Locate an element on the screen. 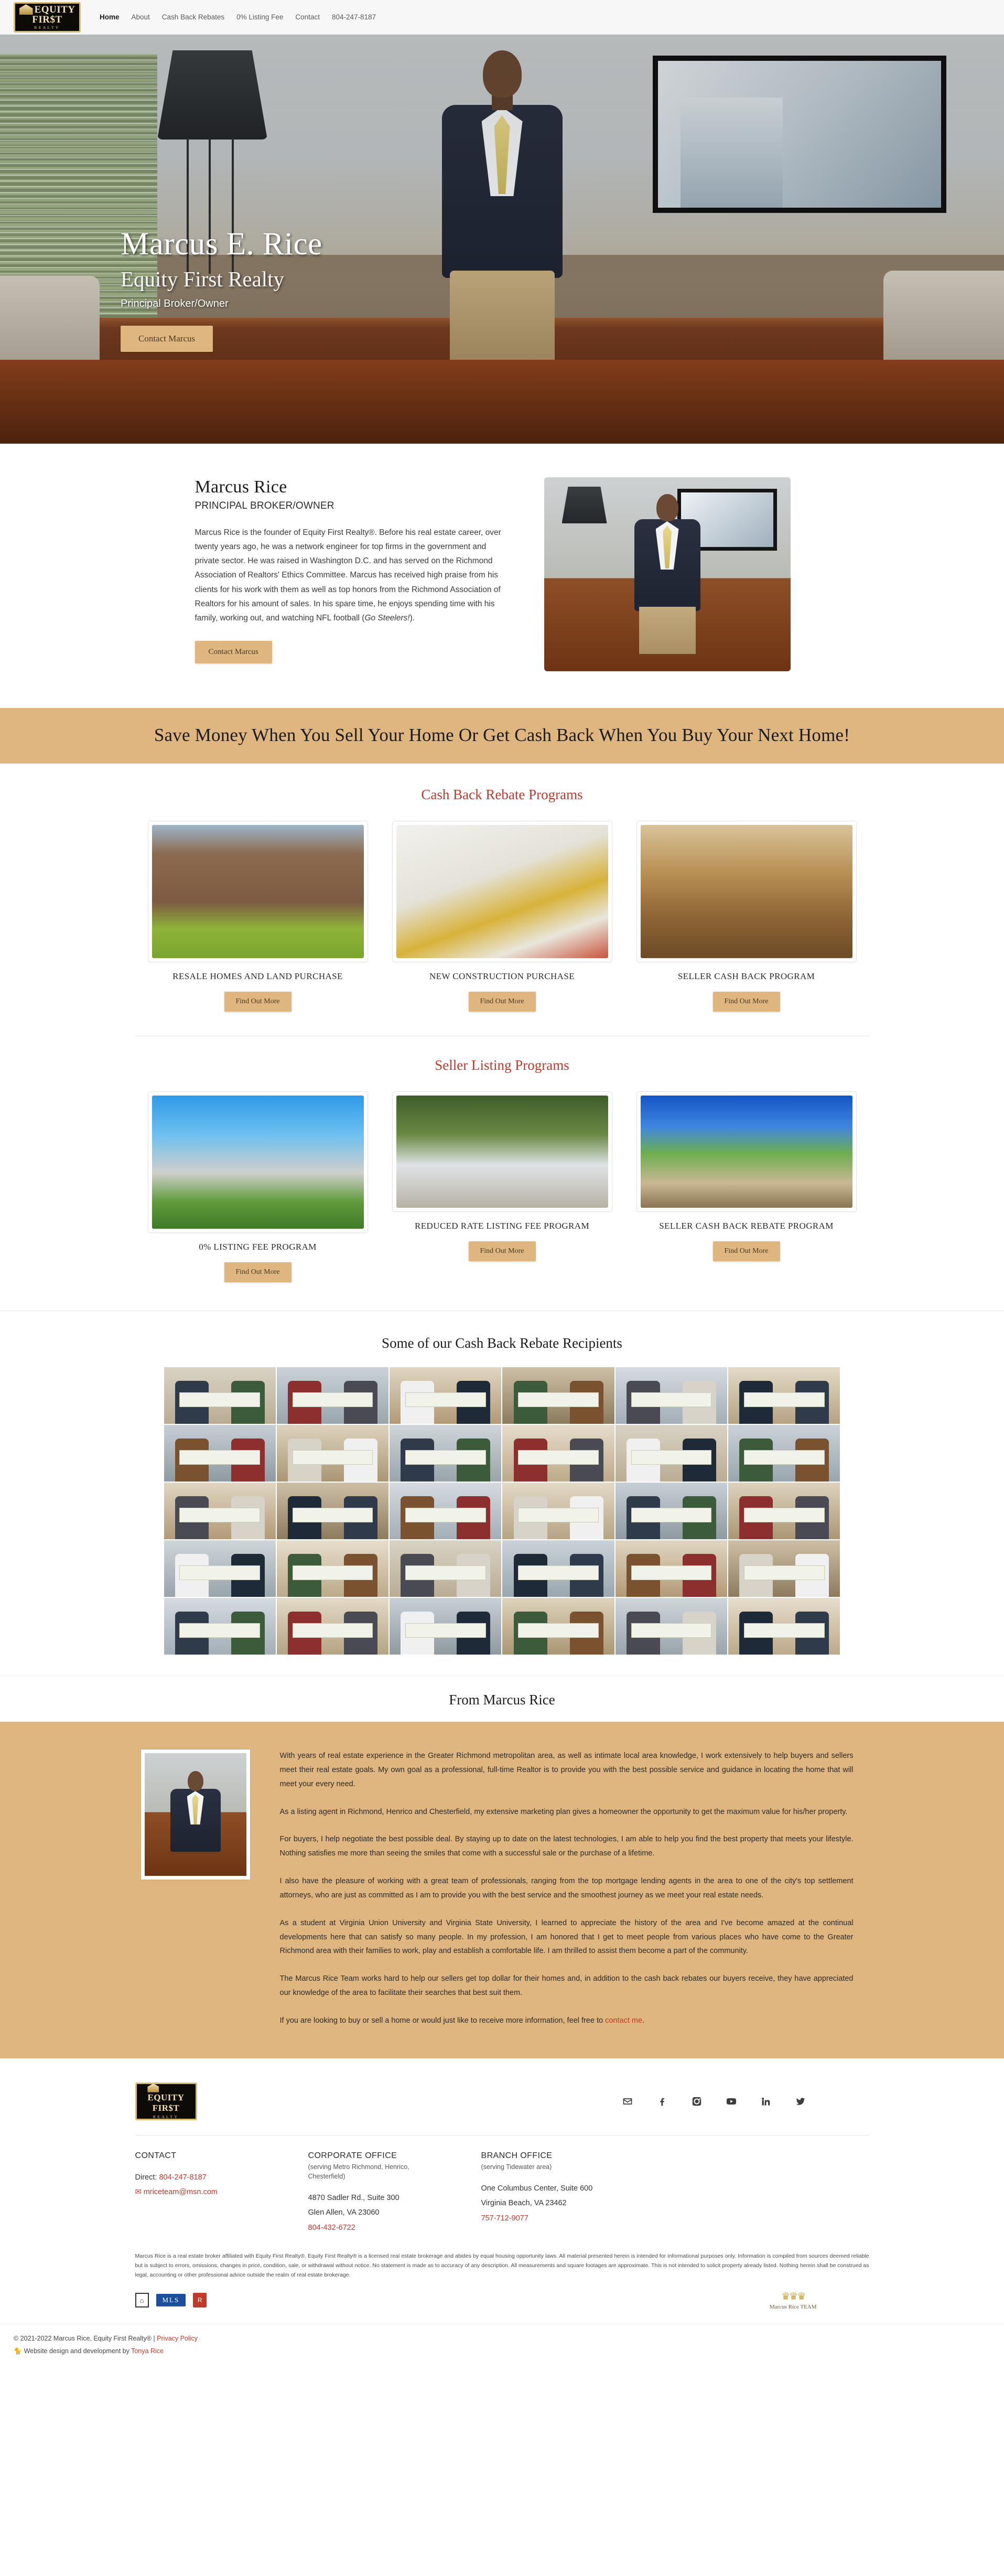 This screenshot has height=2576, width=1004. seller-listing-section-title: Seller Listing Programs is located at coordinates (502, 1065).